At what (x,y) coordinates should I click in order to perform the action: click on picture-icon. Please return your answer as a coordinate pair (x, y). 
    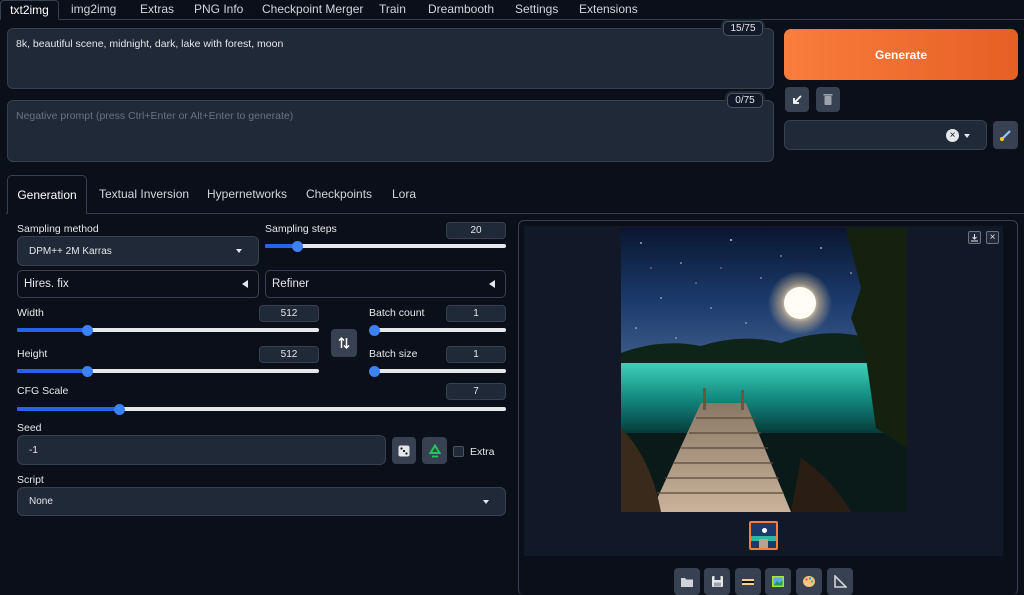
    Looking at the image, I should click on (778, 581).